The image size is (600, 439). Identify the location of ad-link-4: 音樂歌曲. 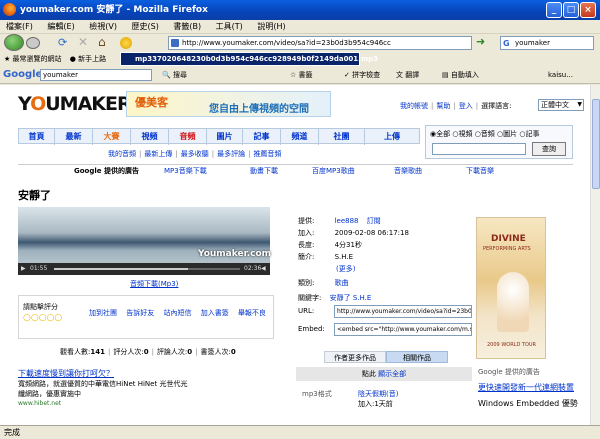
(408, 171).